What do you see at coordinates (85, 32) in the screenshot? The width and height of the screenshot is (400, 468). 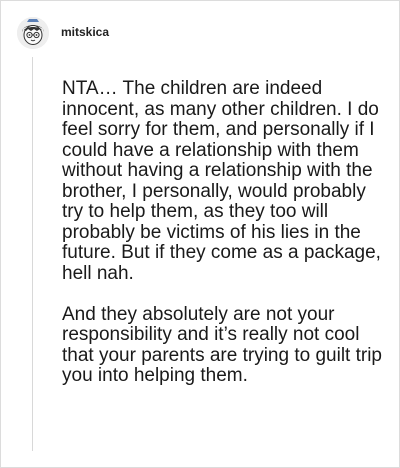 I see `username: mitskica` at bounding box center [85, 32].